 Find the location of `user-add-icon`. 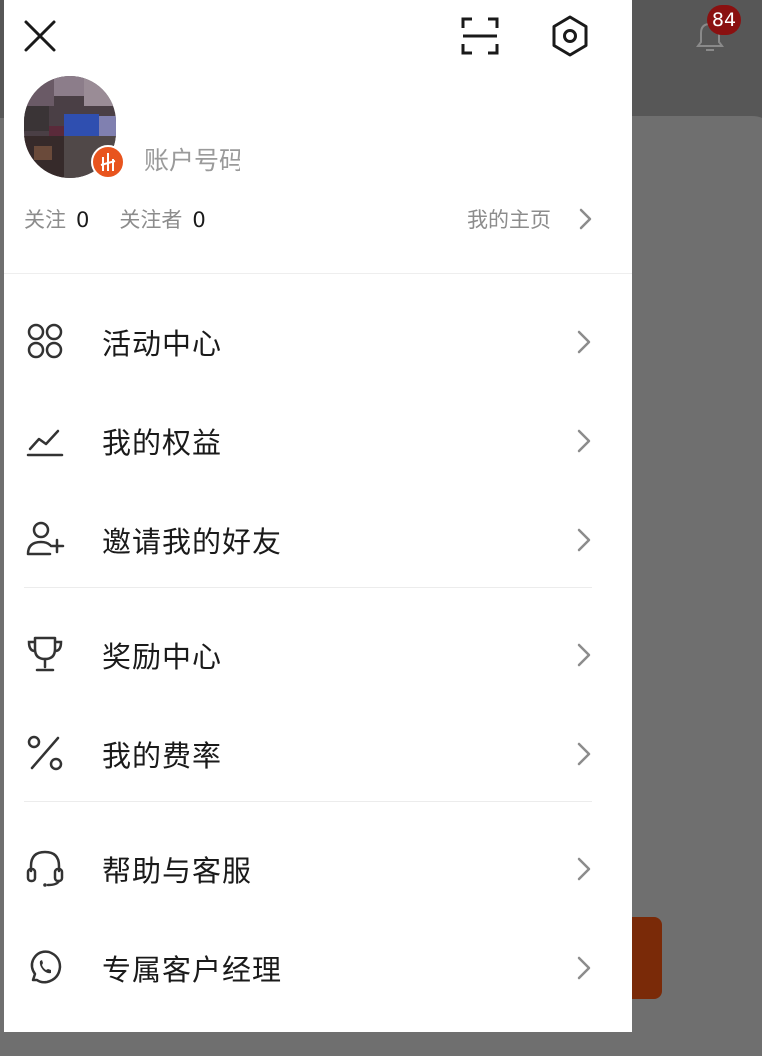

user-add-icon is located at coordinates (45, 538).